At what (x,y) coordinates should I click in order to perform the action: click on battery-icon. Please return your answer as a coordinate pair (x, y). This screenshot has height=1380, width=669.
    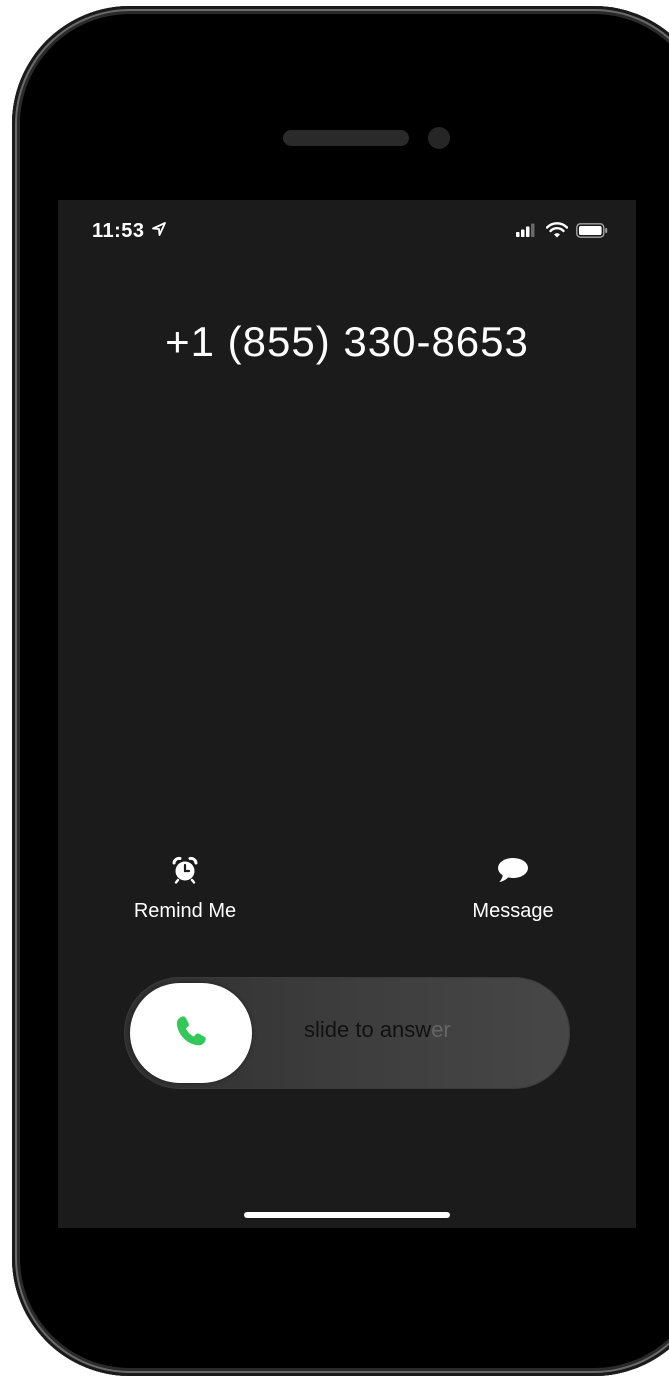
    Looking at the image, I should click on (592, 232).